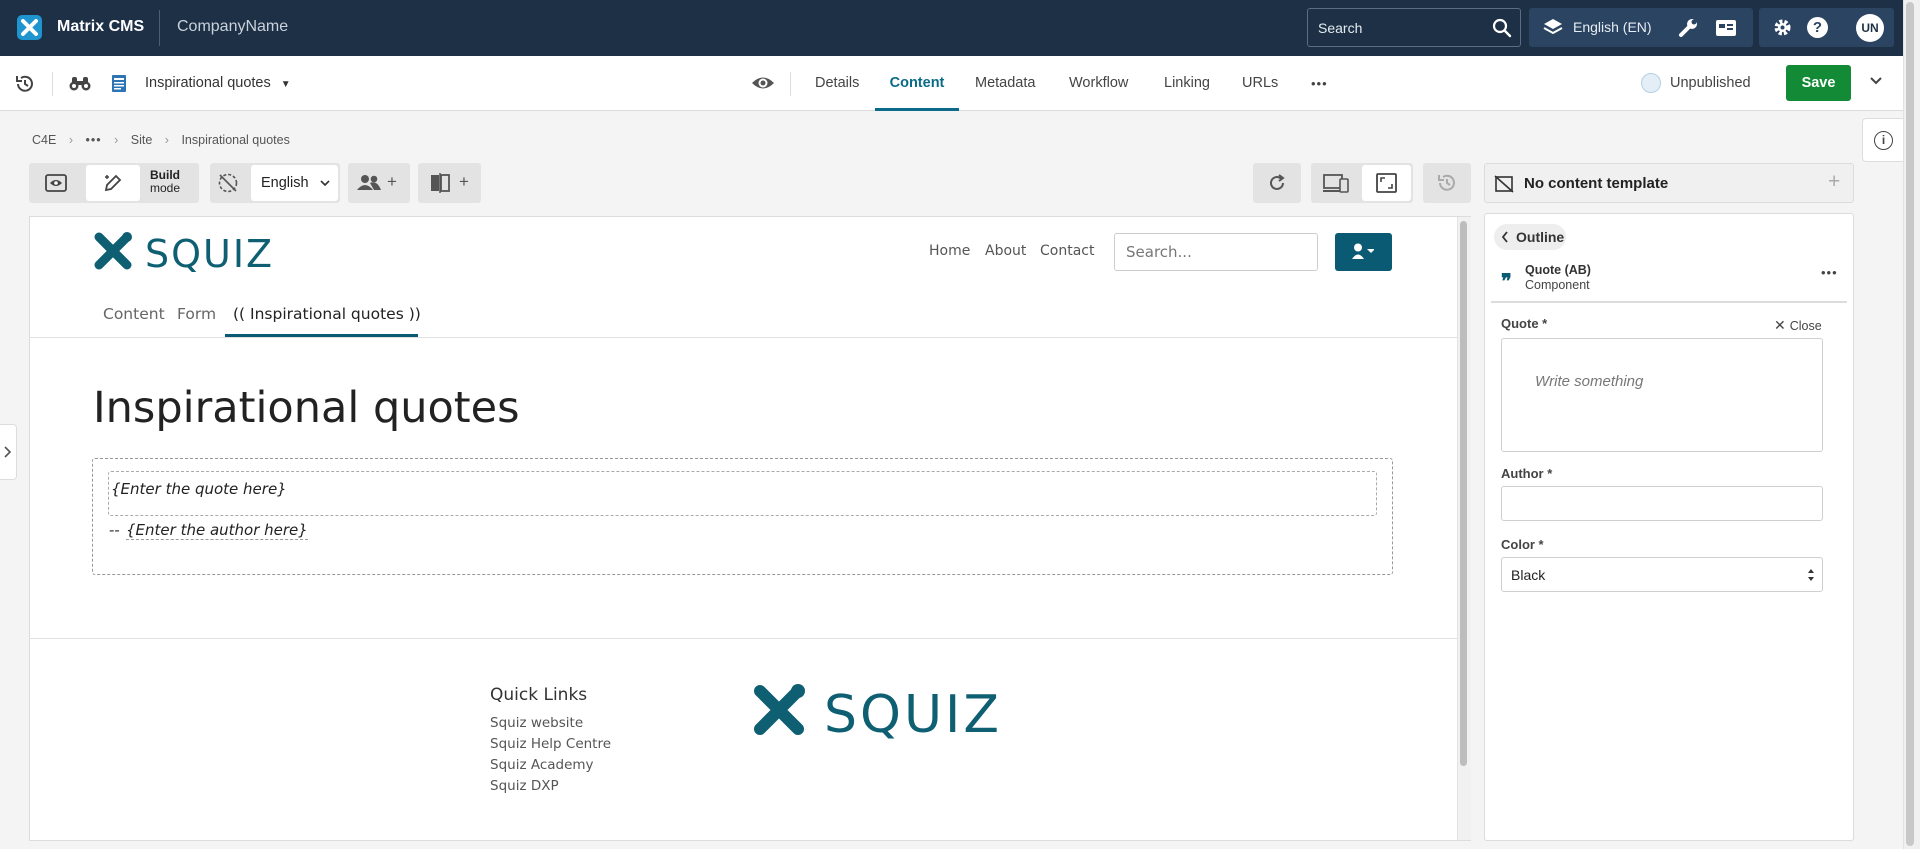 The height and width of the screenshot is (849, 1920). I want to click on author-input, so click(1662, 503).